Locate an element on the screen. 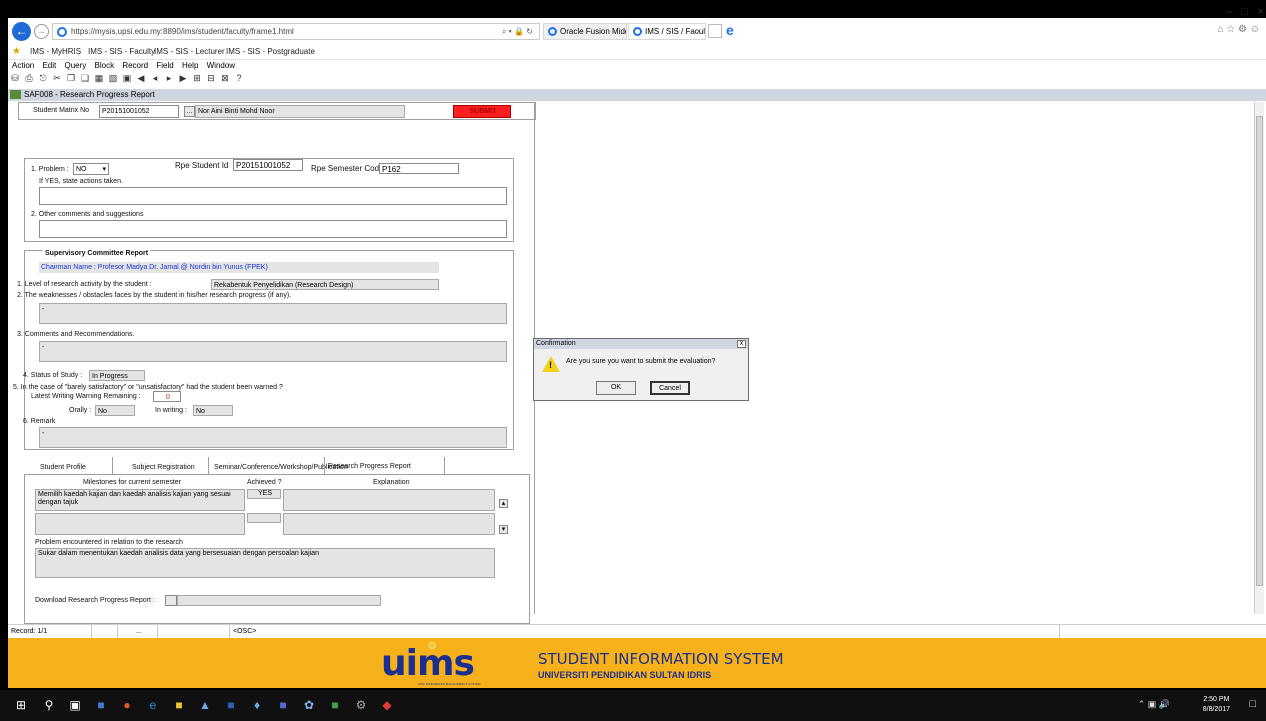  problem-select-value: NO is located at coordinates (81, 169).